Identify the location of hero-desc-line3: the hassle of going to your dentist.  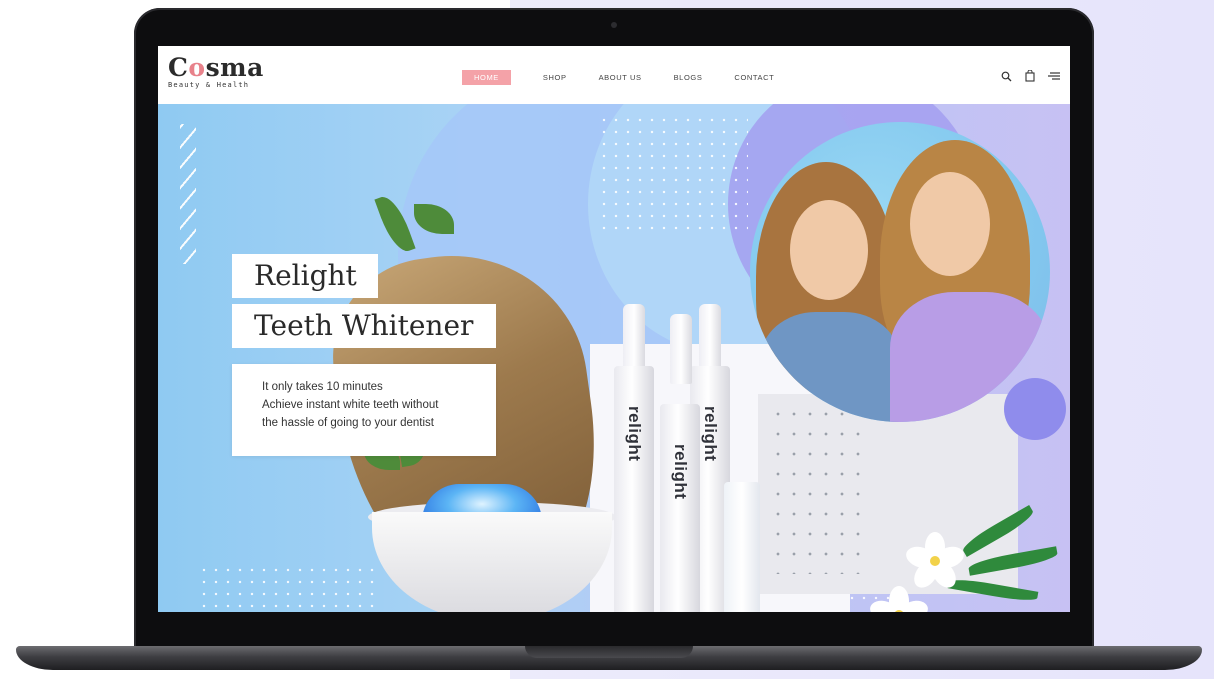
(348, 423).